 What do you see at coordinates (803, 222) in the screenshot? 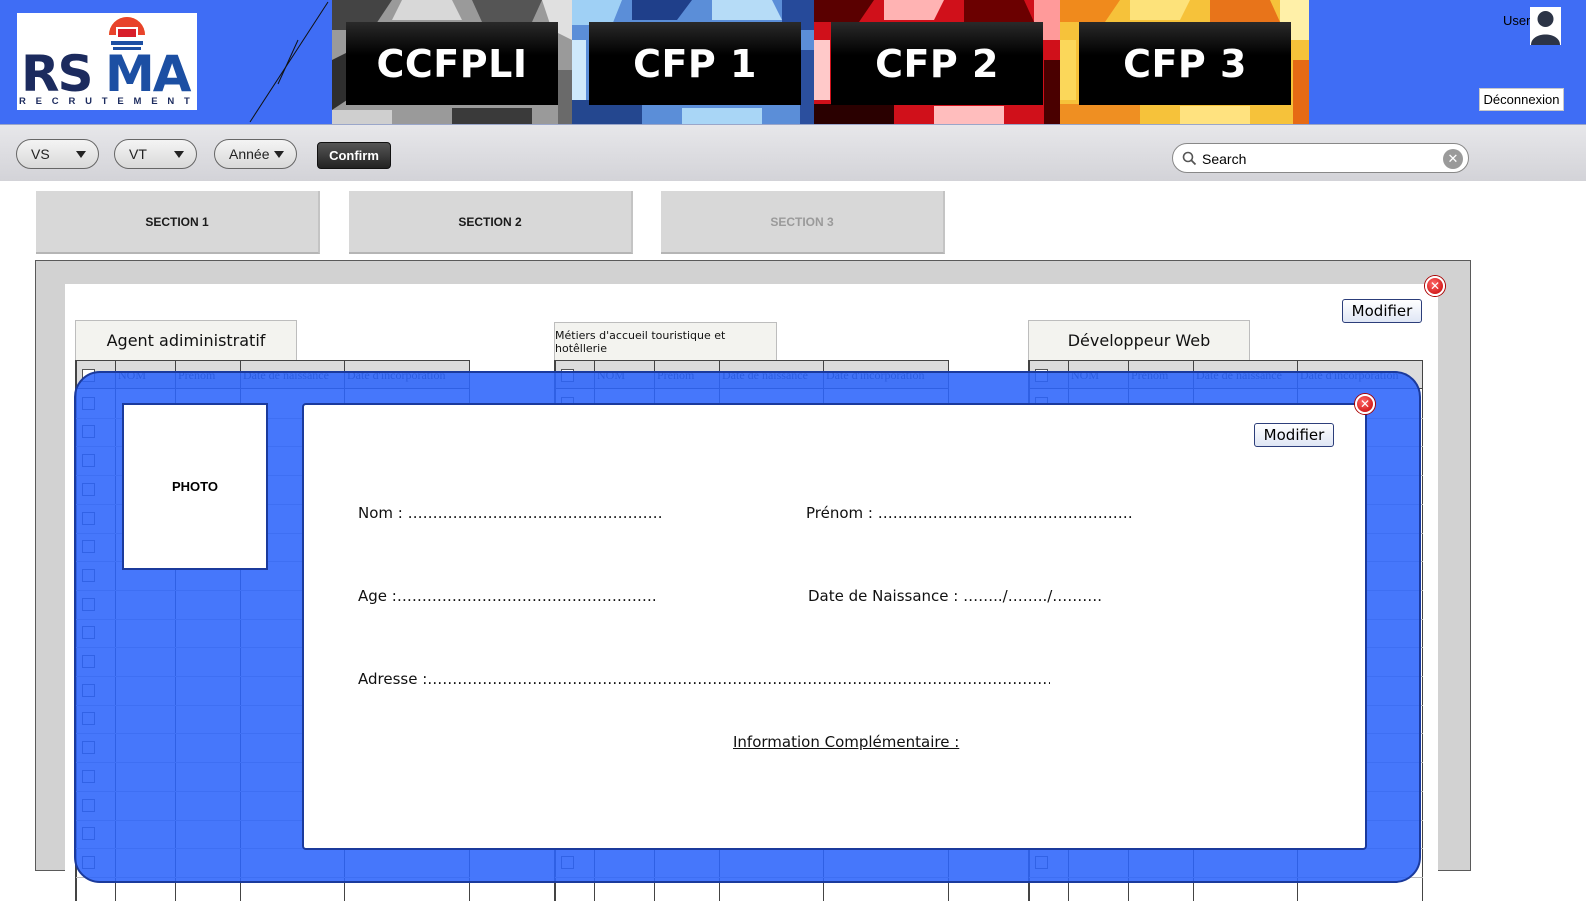
I see `tab-section-3: SECTION 3` at bounding box center [803, 222].